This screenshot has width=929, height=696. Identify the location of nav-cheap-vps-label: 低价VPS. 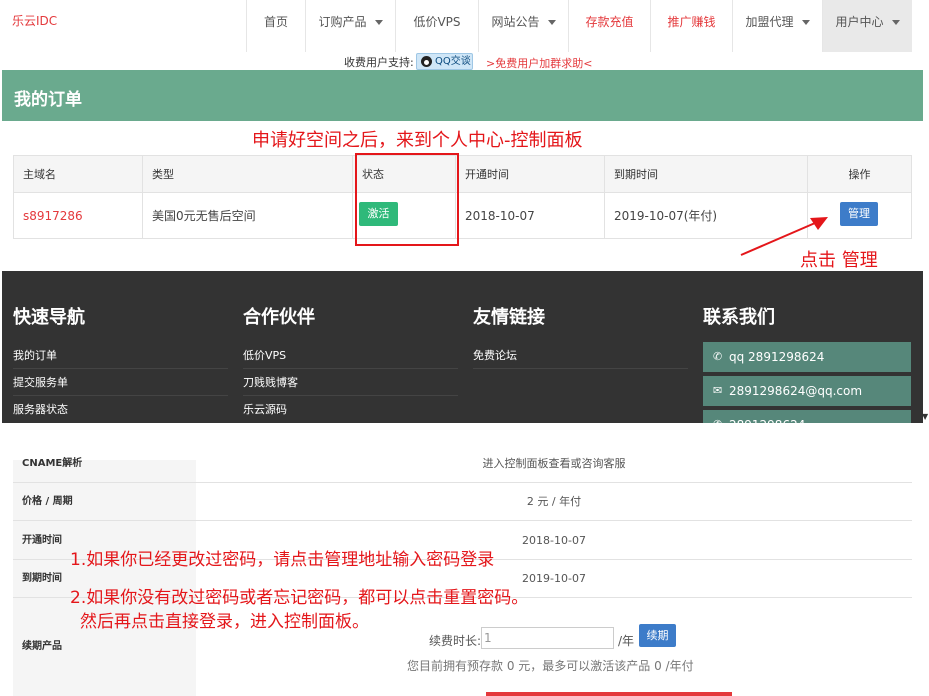
(437, 22).